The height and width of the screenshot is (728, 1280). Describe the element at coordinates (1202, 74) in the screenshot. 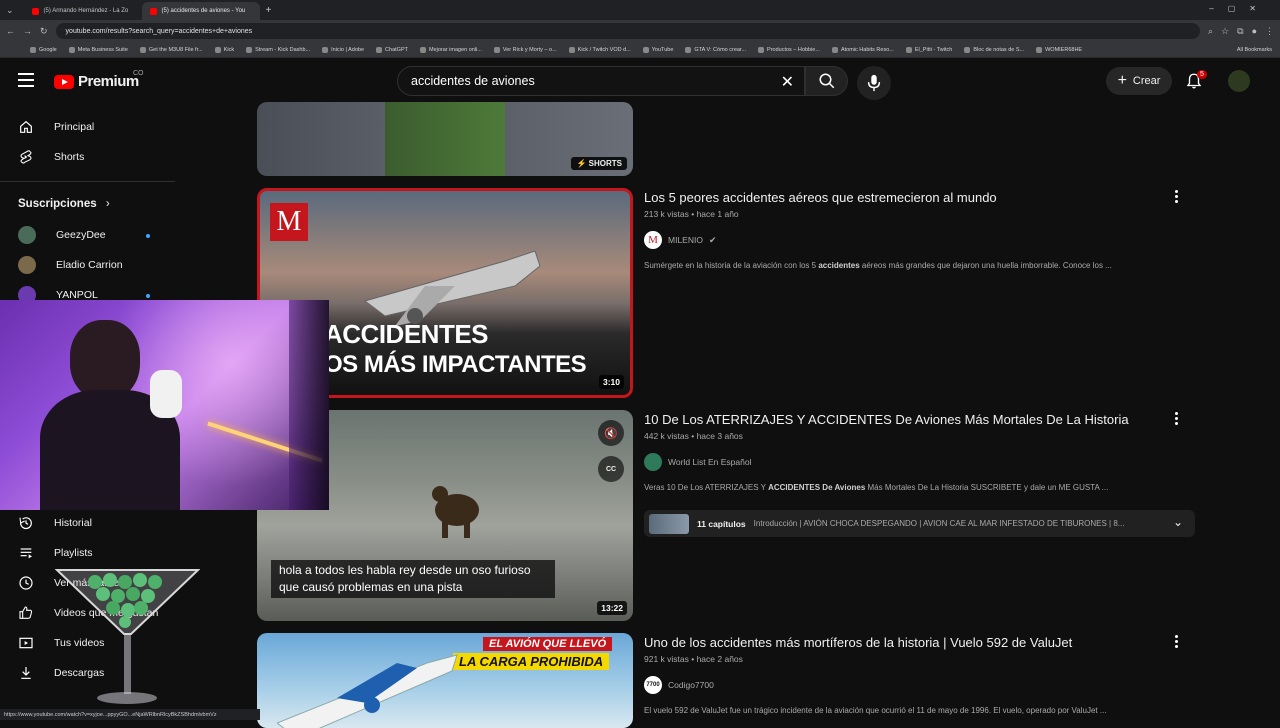

I see `notification-count-badge: 5` at that location.